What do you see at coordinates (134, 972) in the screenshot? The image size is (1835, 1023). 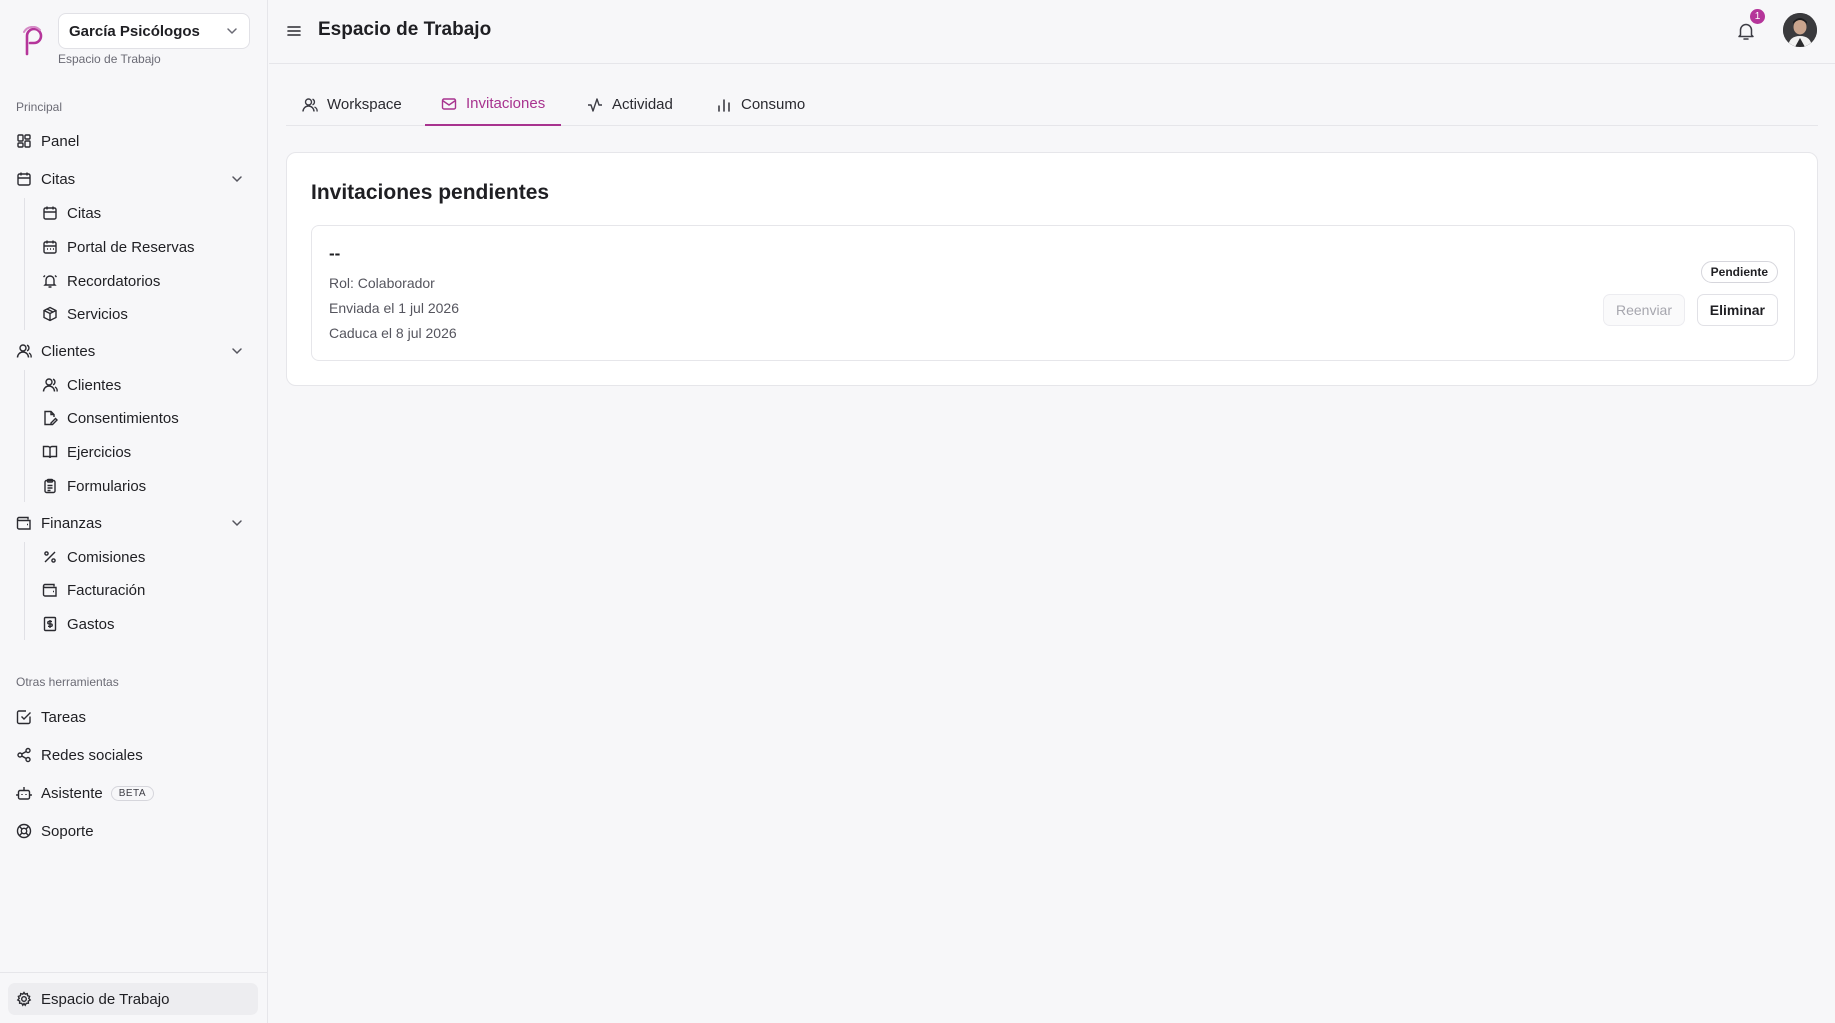 I see `sidebar-divider` at bounding box center [134, 972].